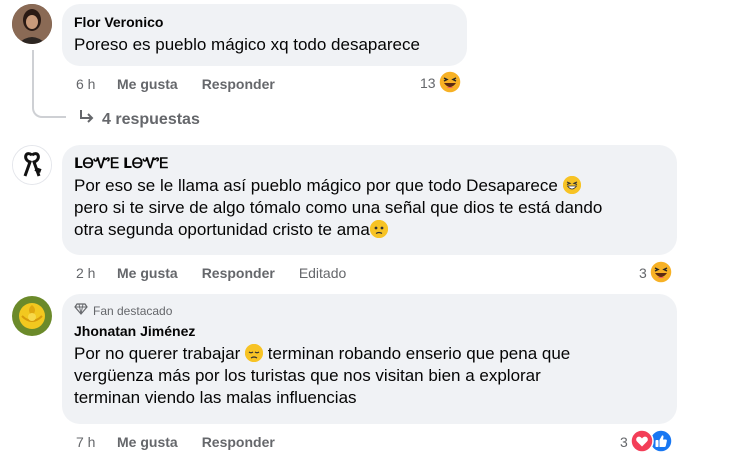 Image resolution: width=731 pixels, height=469 pixels. I want to click on comment-text-line: otra segunda oportunidad cristo te ama, so click(369, 230).